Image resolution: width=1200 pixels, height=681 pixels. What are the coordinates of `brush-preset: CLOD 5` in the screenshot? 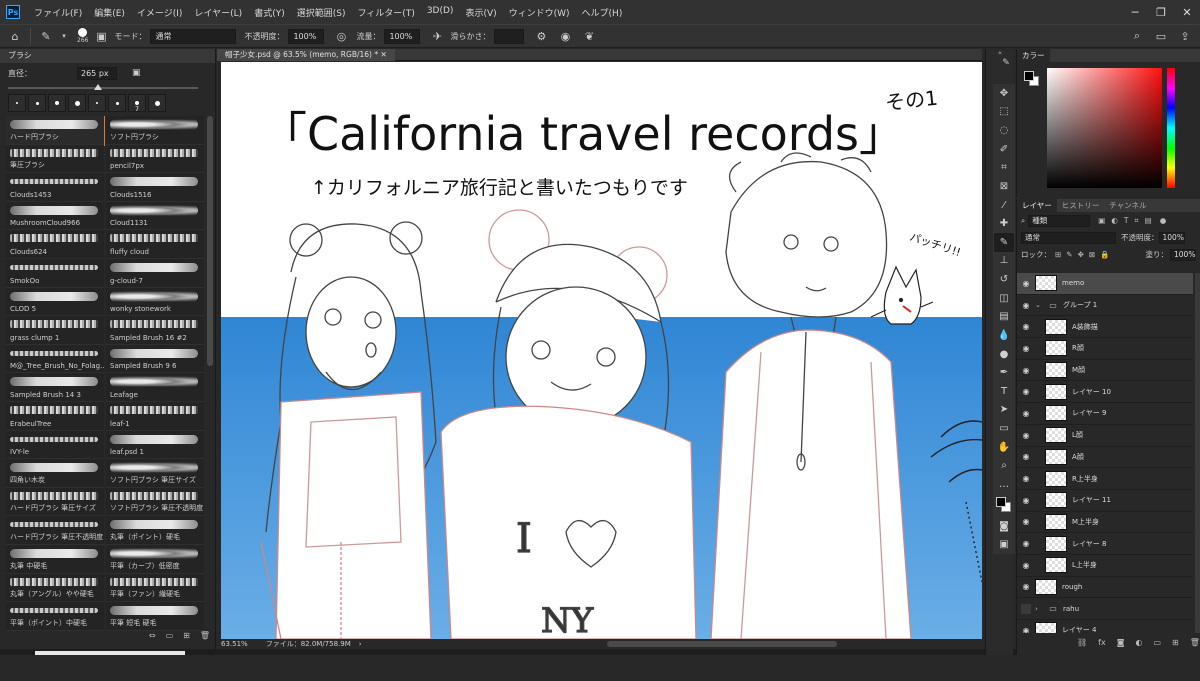 It's located at (55, 302).